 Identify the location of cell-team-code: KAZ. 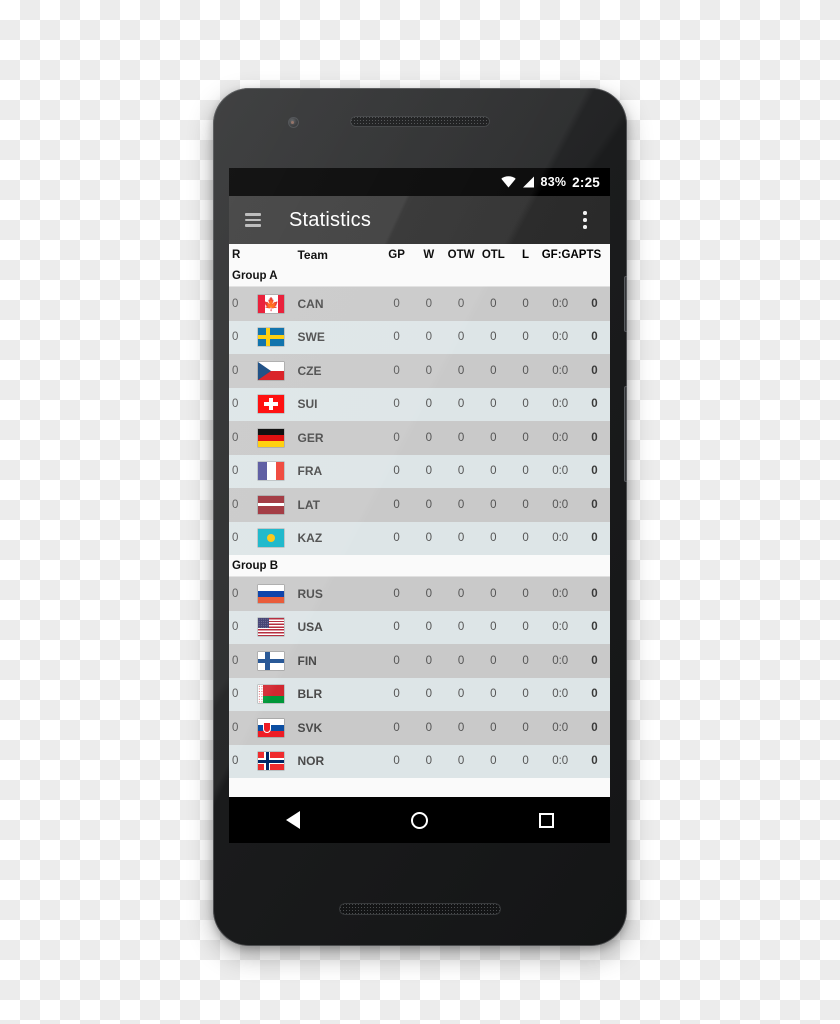
(310, 538).